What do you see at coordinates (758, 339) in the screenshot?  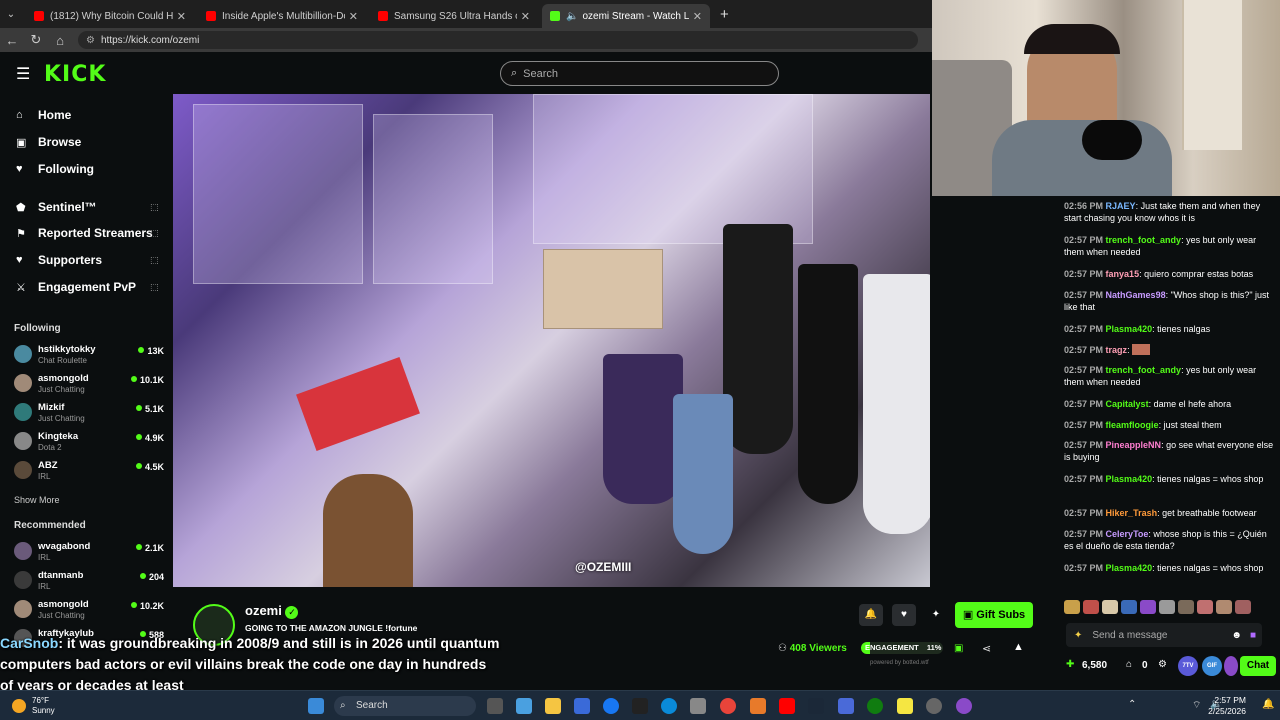 I see `boot` at bounding box center [758, 339].